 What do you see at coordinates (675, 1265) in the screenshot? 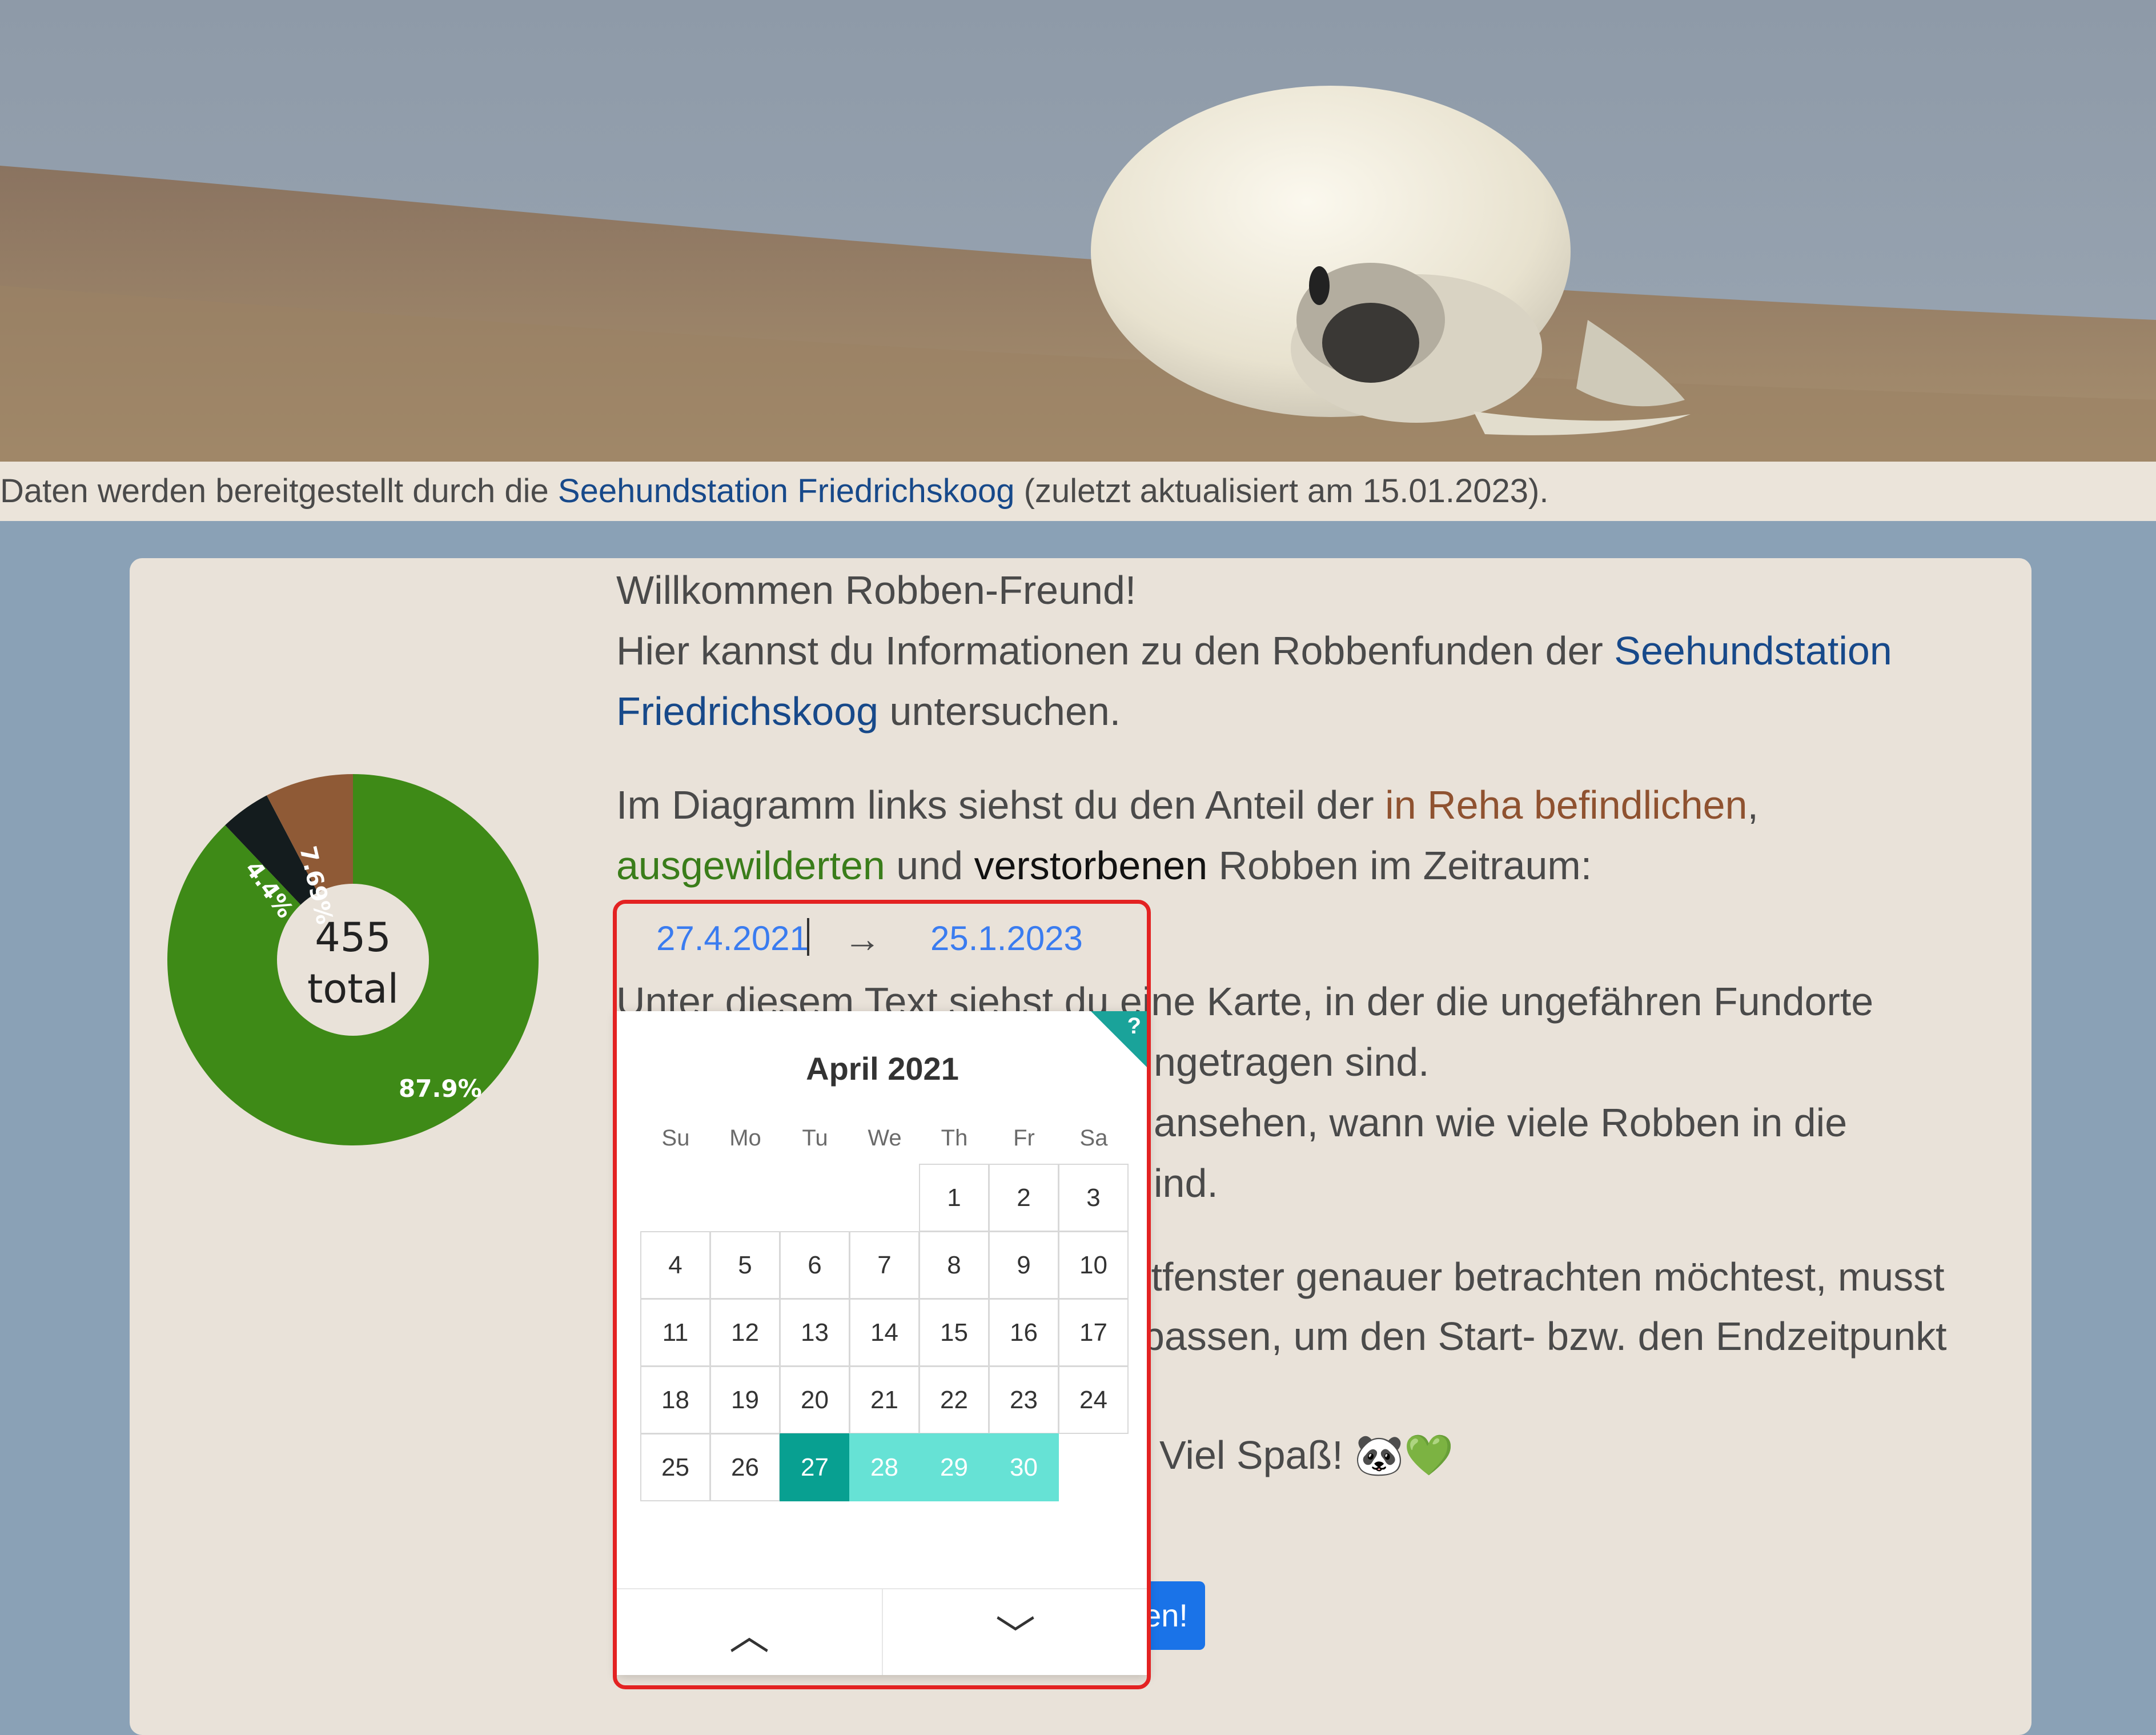
I see `day-4: 4` at bounding box center [675, 1265].